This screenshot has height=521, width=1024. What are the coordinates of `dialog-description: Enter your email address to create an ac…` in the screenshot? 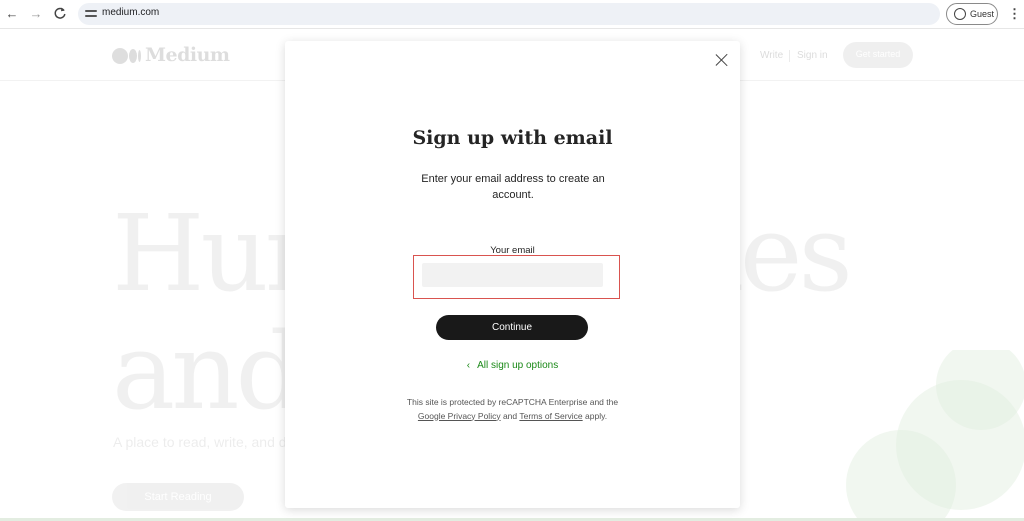 It's located at (513, 187).